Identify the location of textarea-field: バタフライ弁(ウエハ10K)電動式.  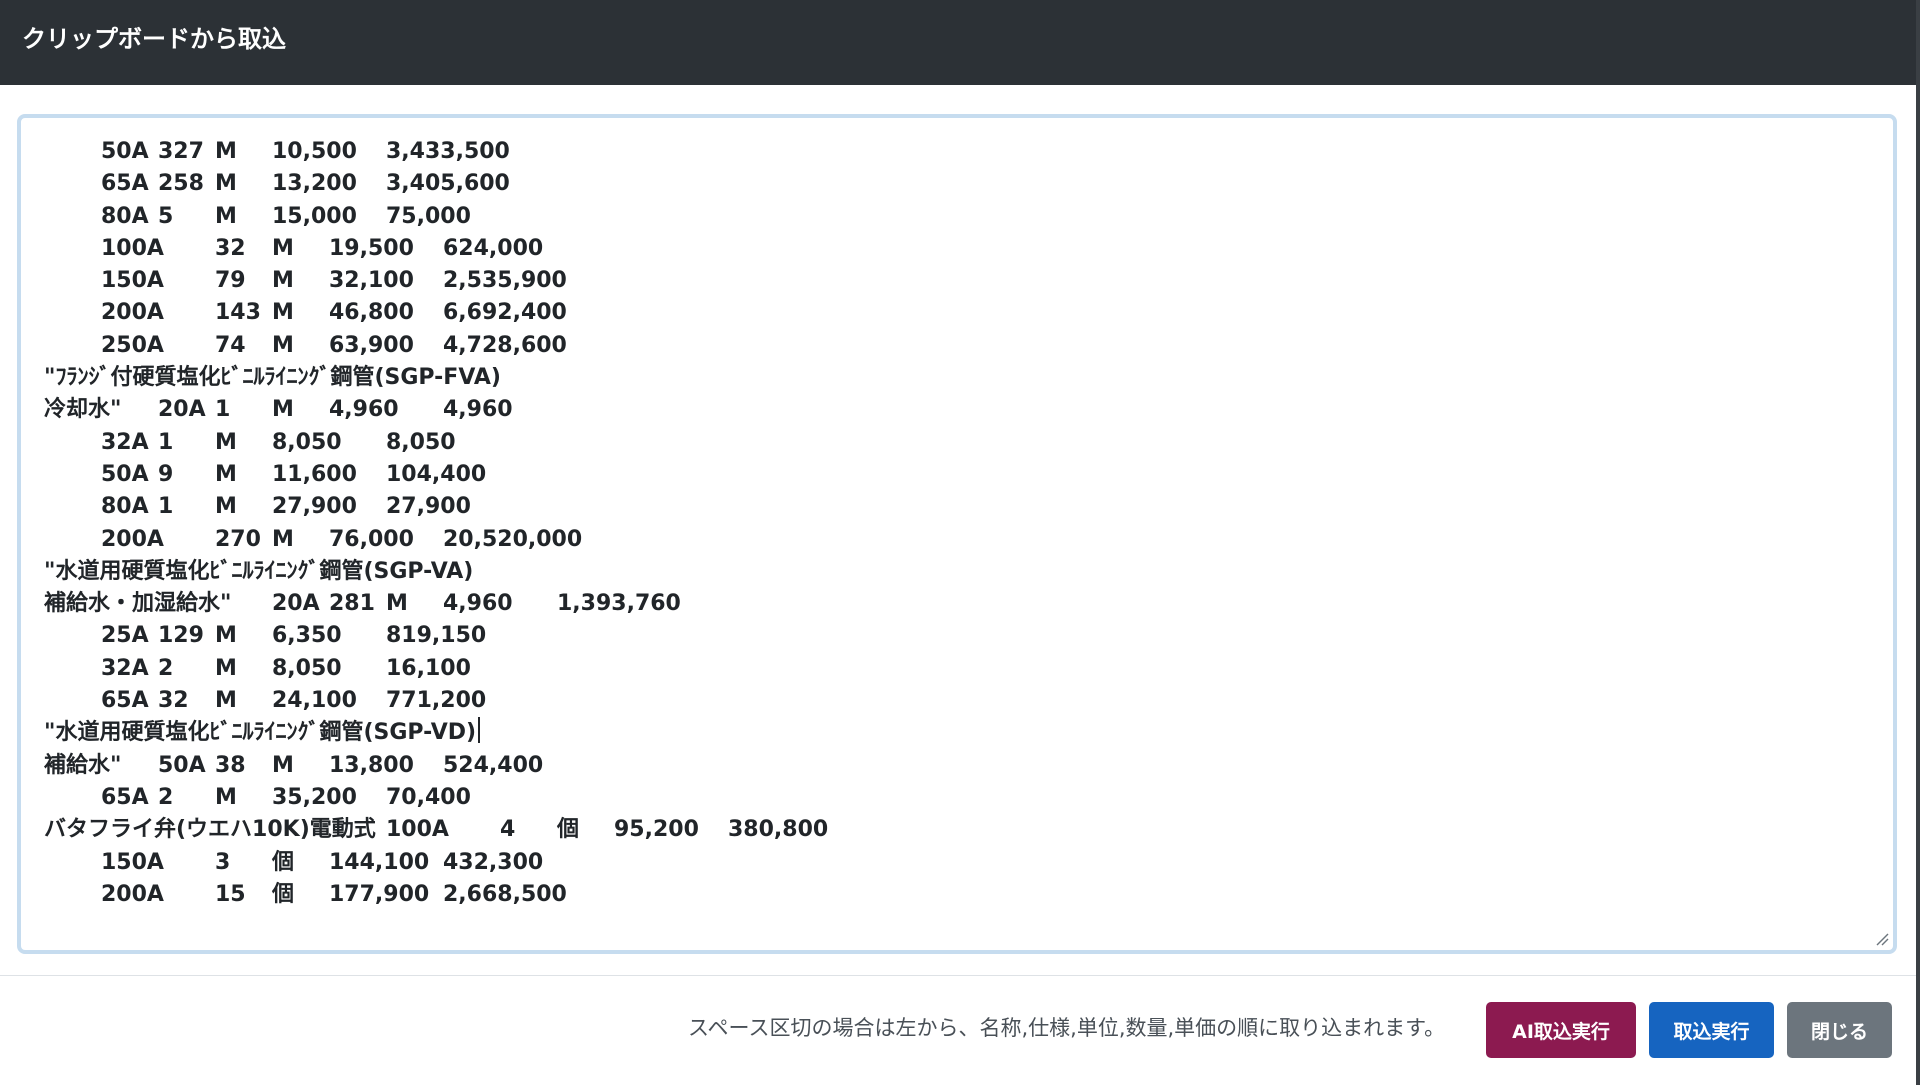
(210, 830).